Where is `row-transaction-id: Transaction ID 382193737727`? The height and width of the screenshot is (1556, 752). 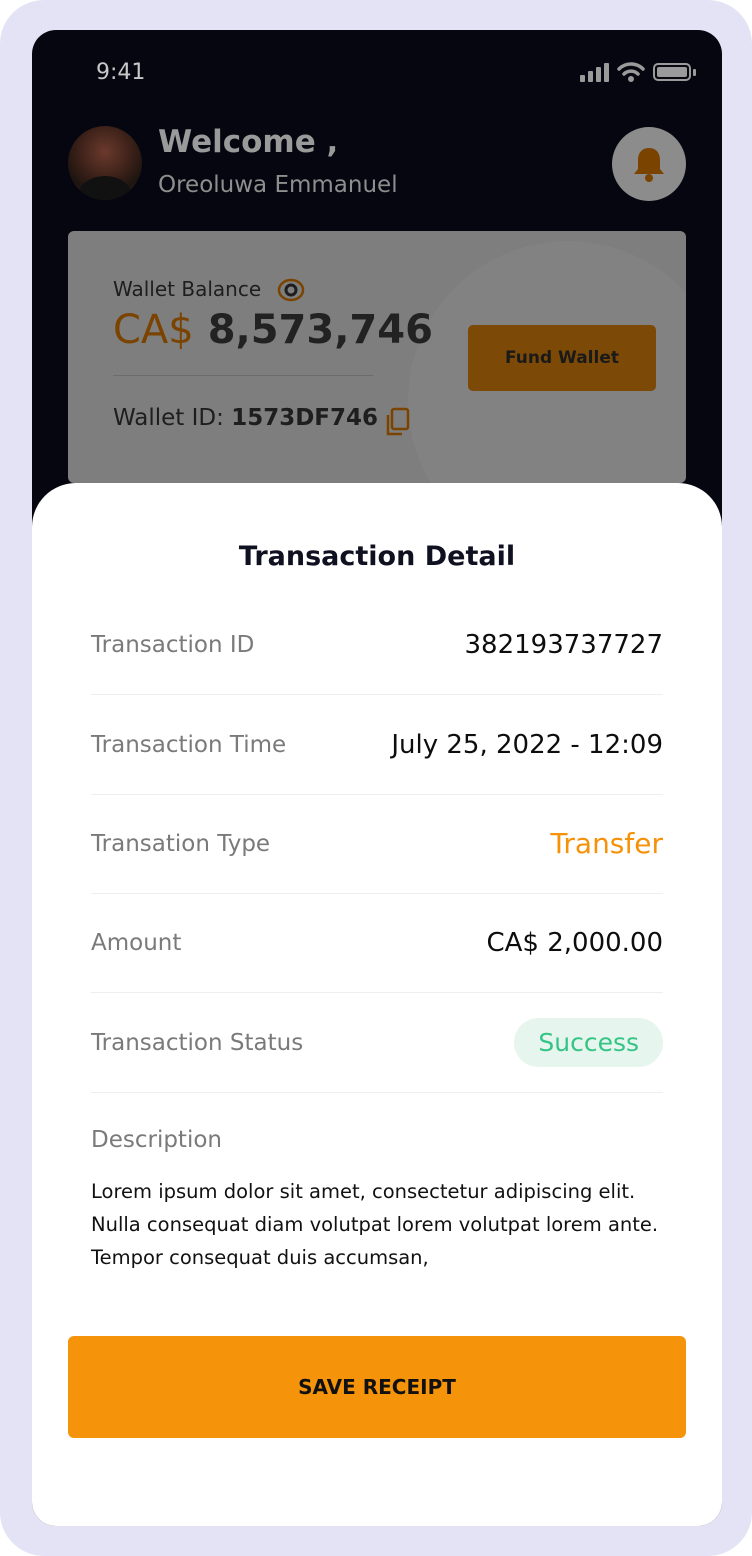 row-transaction-id: Transaction ID 382193737727 is located at coordinates (377, 645).